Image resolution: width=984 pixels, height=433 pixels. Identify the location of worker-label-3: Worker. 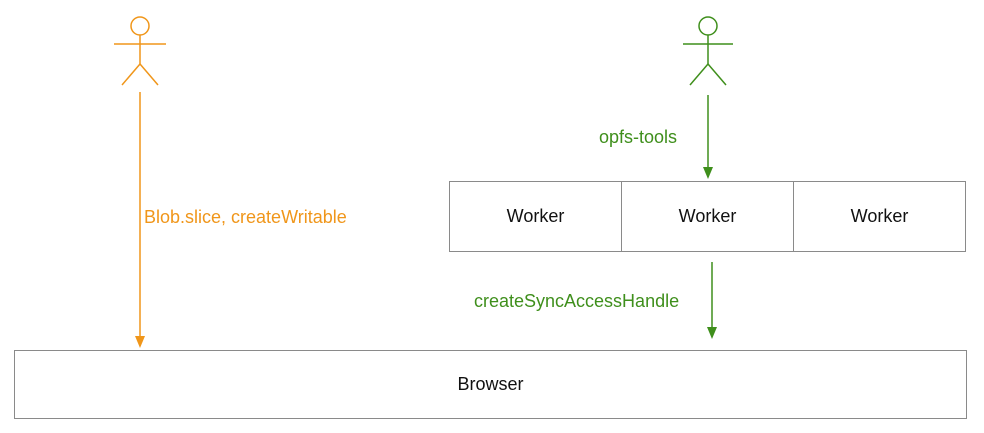
(879, 216).